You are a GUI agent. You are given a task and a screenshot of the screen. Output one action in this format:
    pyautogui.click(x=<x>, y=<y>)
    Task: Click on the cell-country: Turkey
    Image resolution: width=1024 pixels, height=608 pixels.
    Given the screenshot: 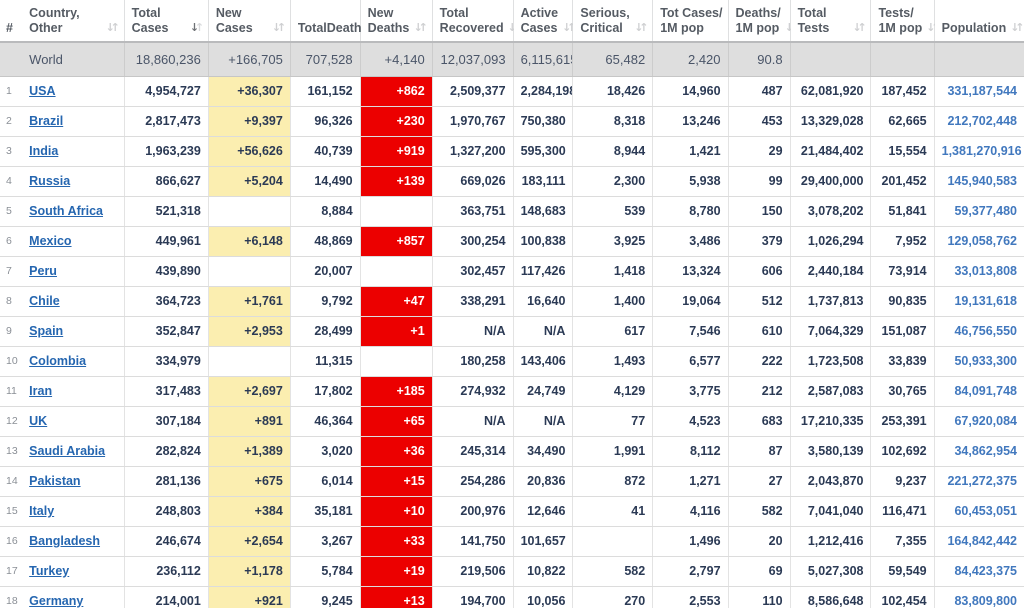 What is the action you would take?
    pyautogui.click(x=73, y=571)
    